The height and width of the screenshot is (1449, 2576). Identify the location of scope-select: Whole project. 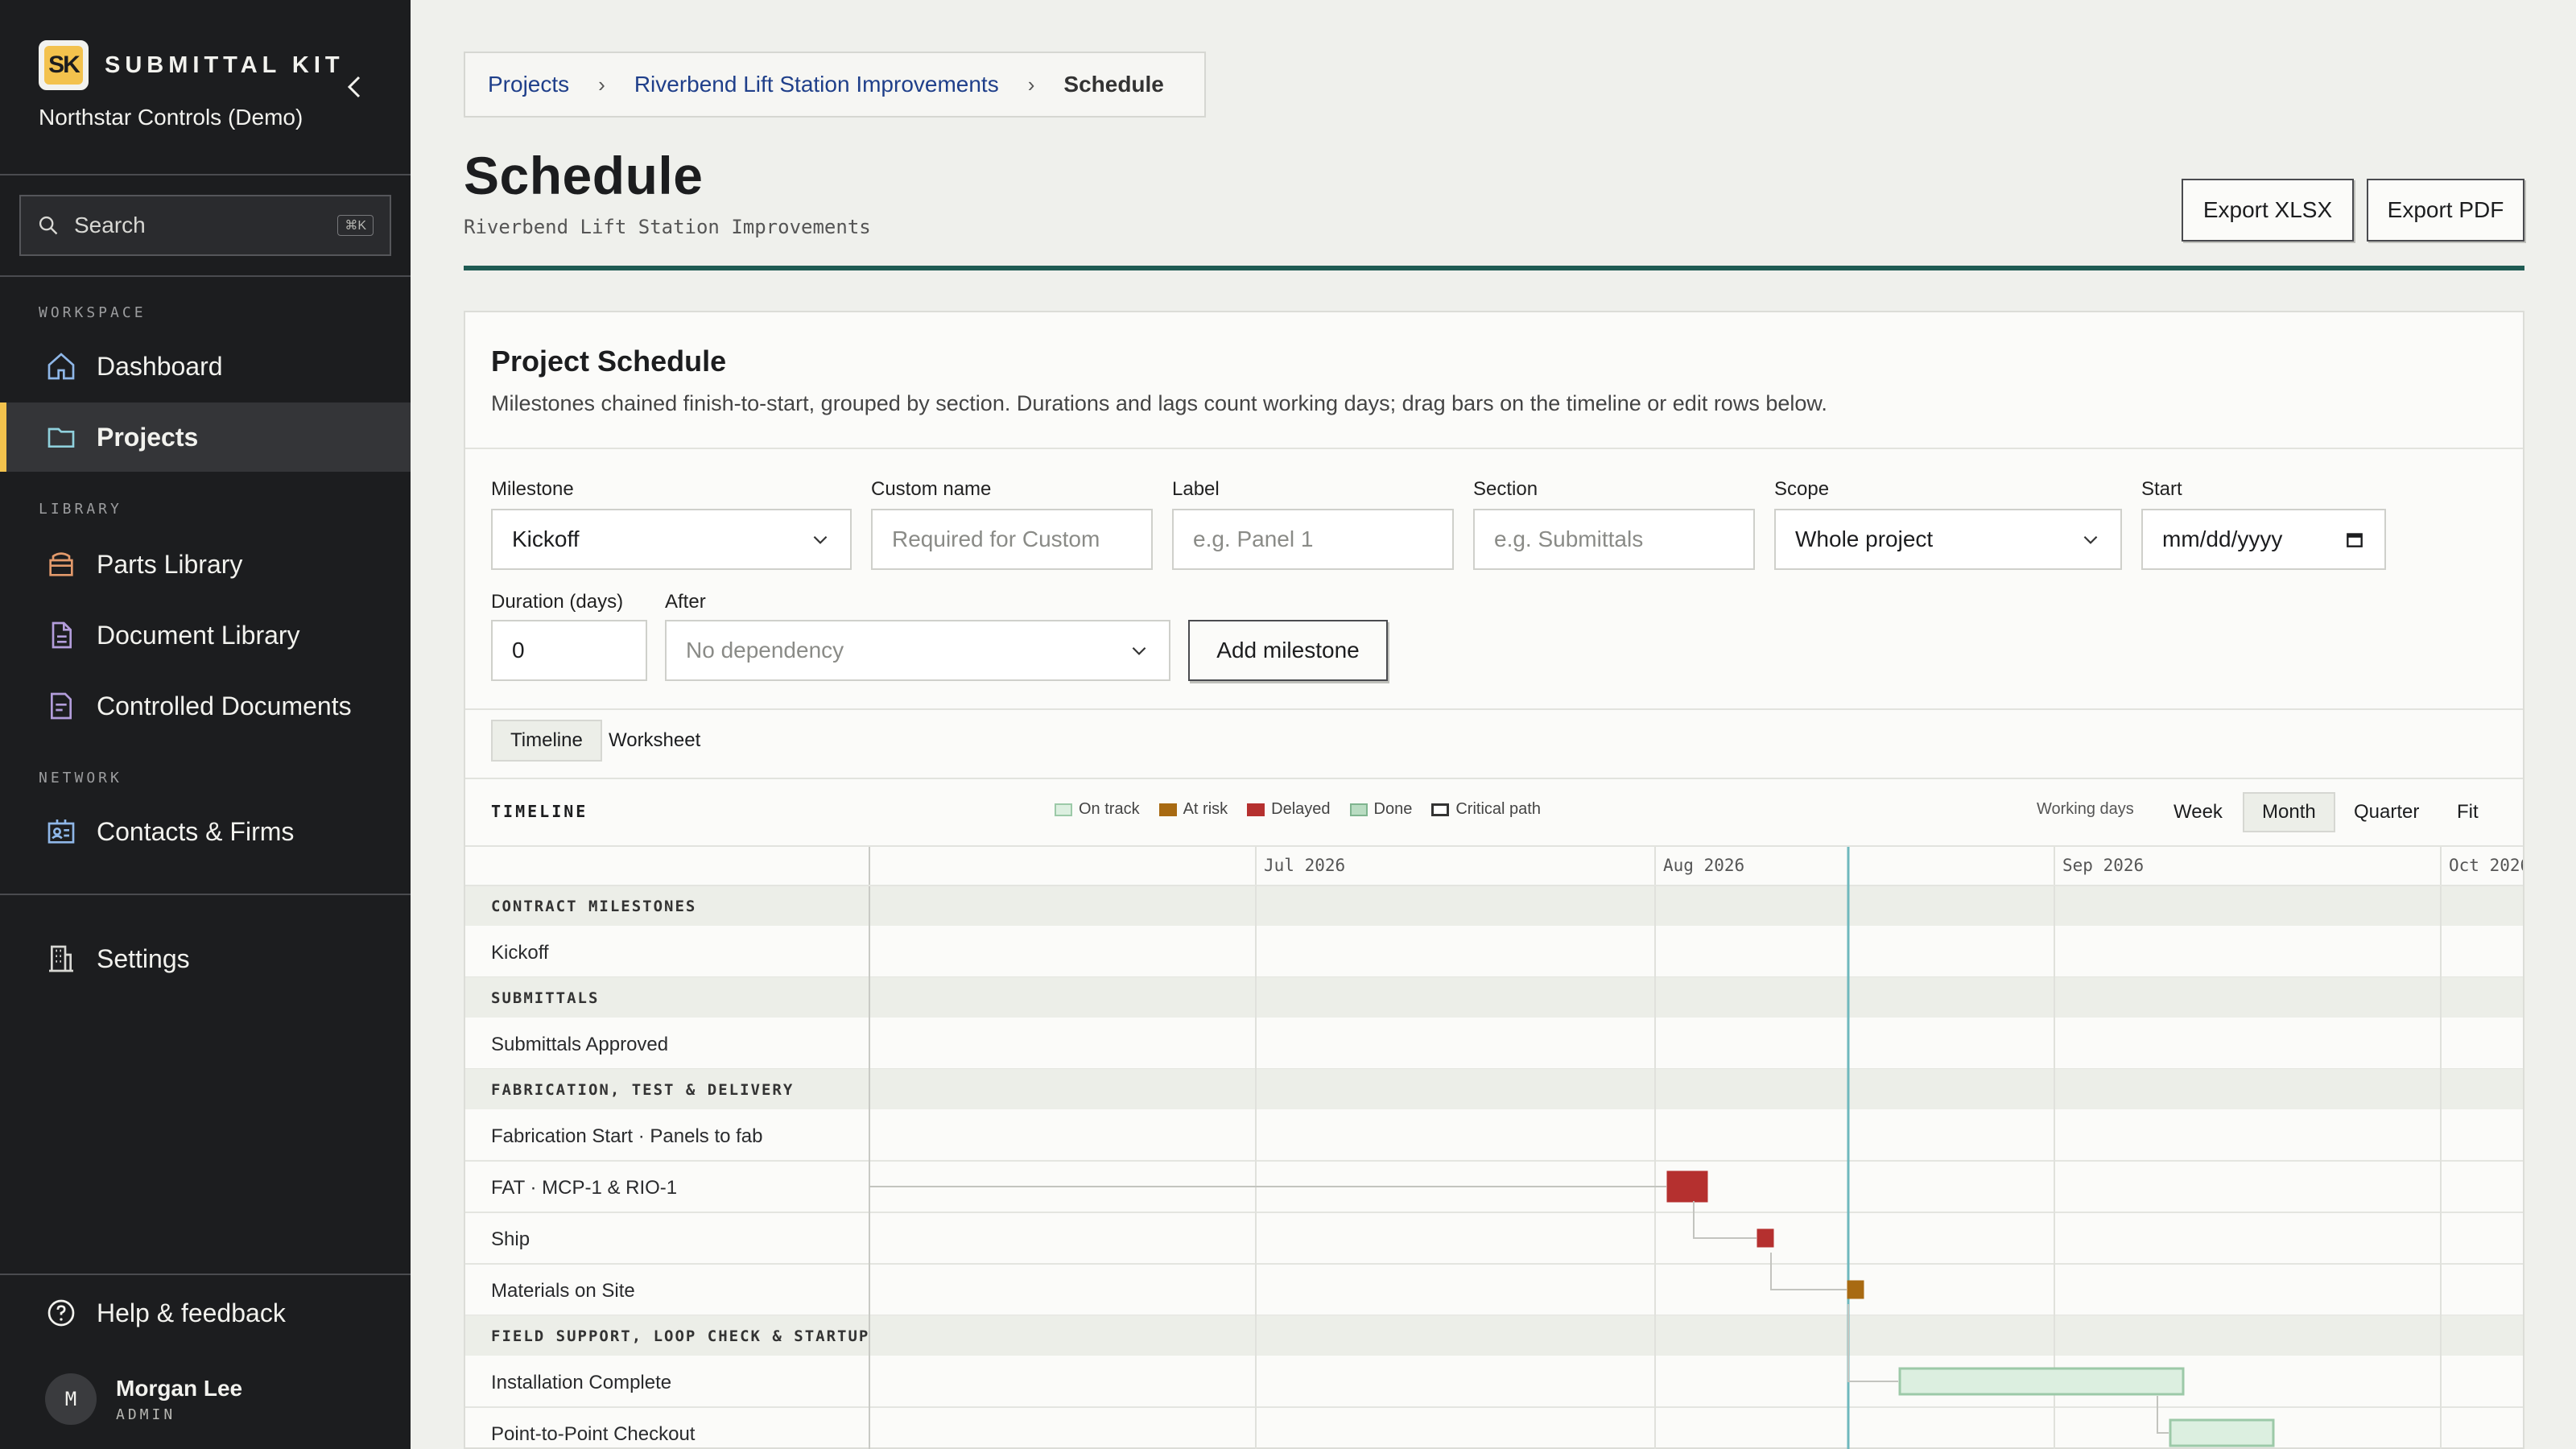
(1948, 539).